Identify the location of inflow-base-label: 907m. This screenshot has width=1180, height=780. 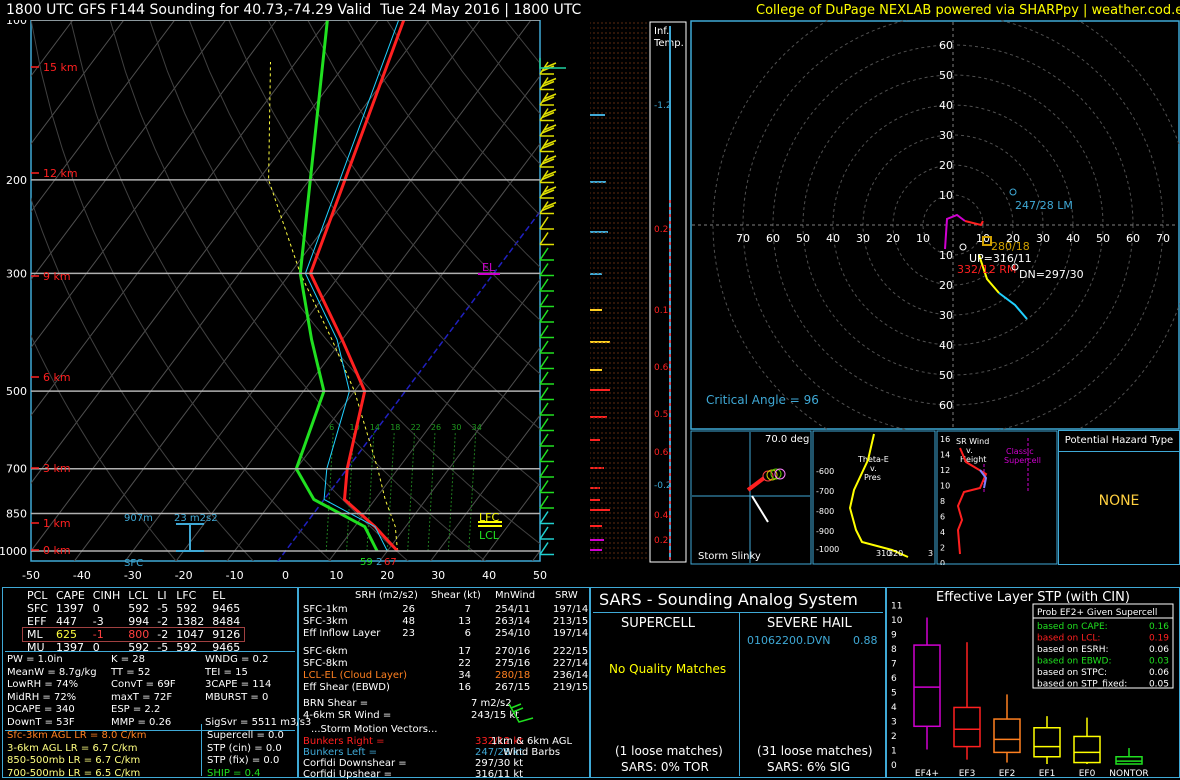
(138, 518).